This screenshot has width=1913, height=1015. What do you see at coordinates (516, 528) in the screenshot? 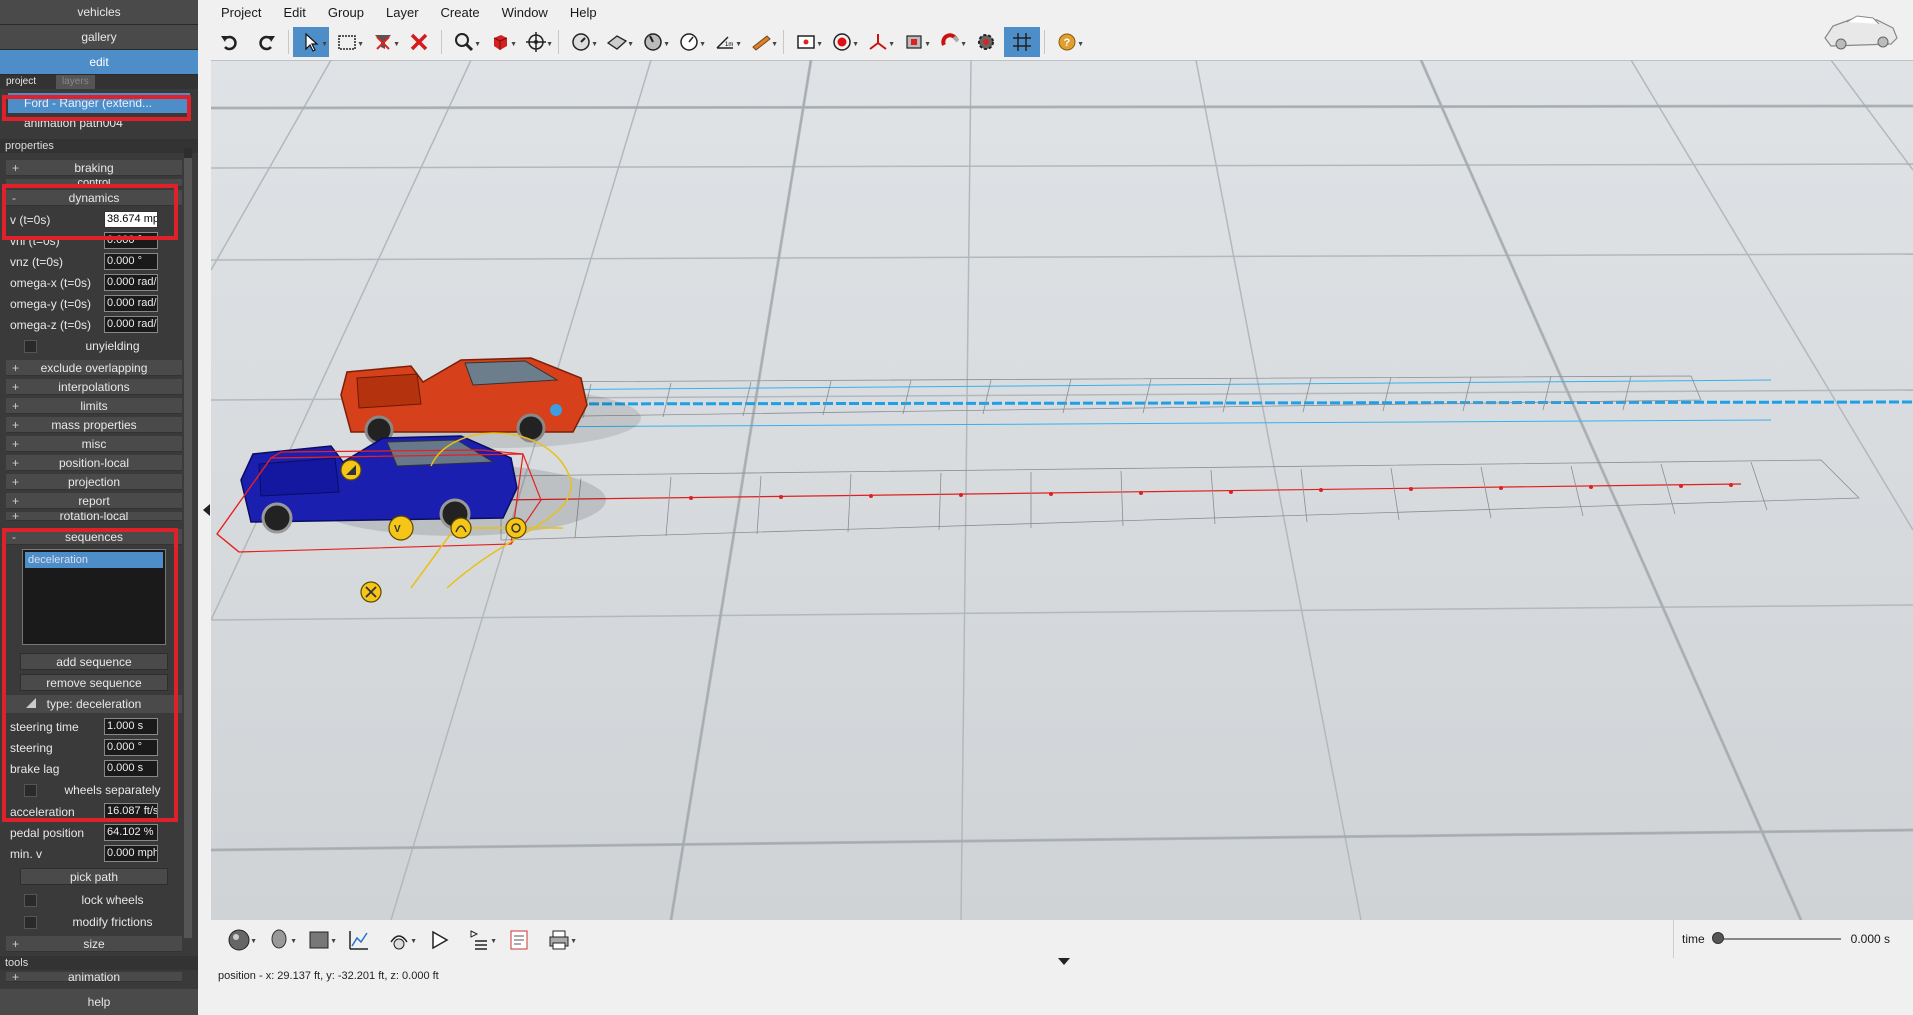
I see `handle-target-icon` at bounding box center [516, 528].